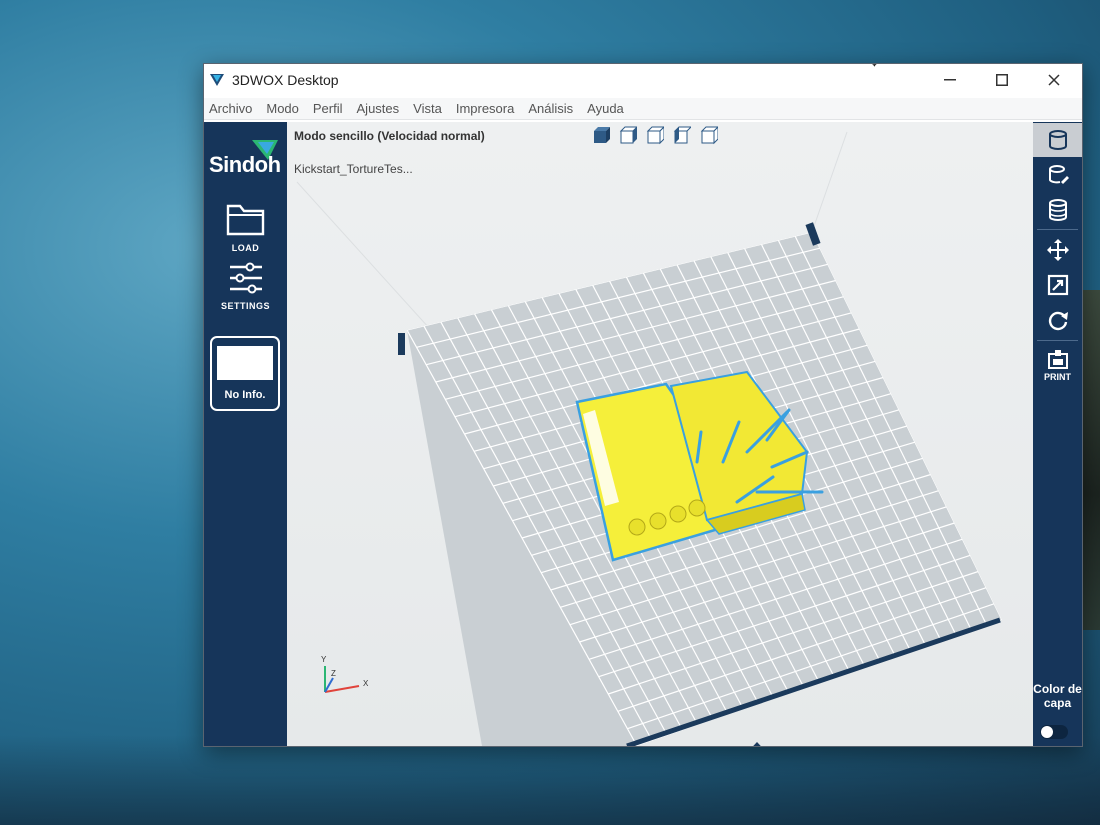 This screenshot has width=1100, height=825. Describe the element at coordinates (1057, 377) in the screenshot. I see `print-label: PRINT` at that location.